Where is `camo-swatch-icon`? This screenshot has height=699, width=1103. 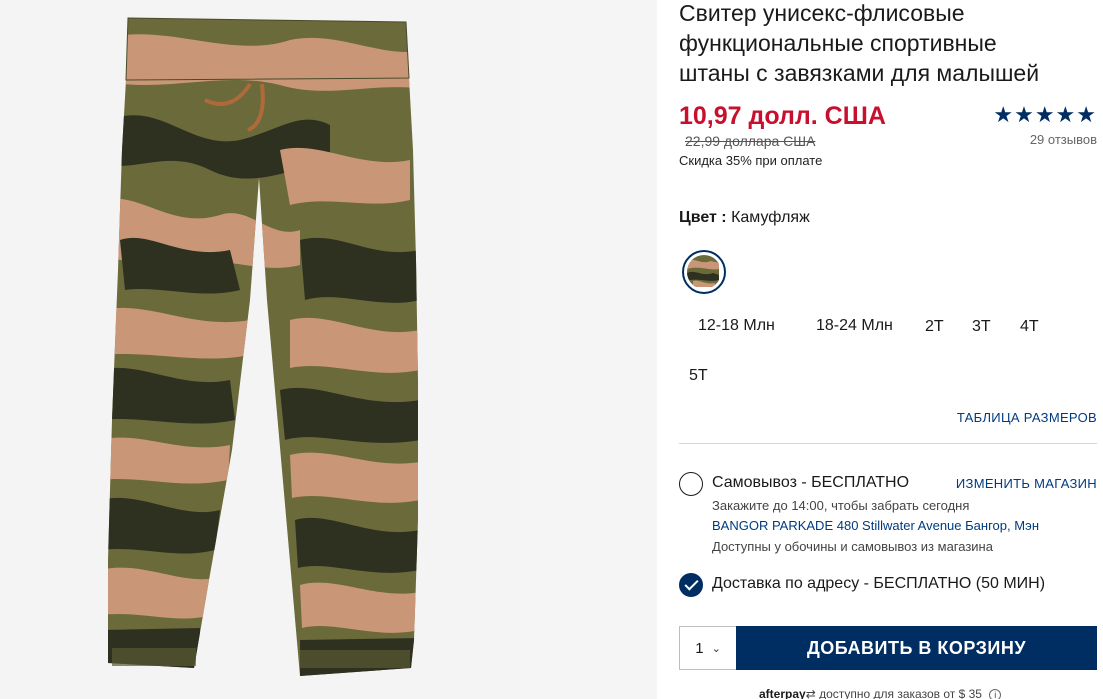 camo-swatch-icon is located at coordinates (704, 272).